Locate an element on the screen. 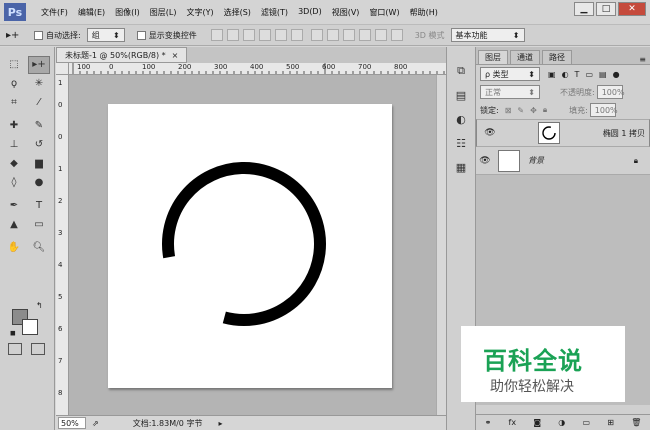  menu-help: 帮助(H) is located at coordinates (424, 12).